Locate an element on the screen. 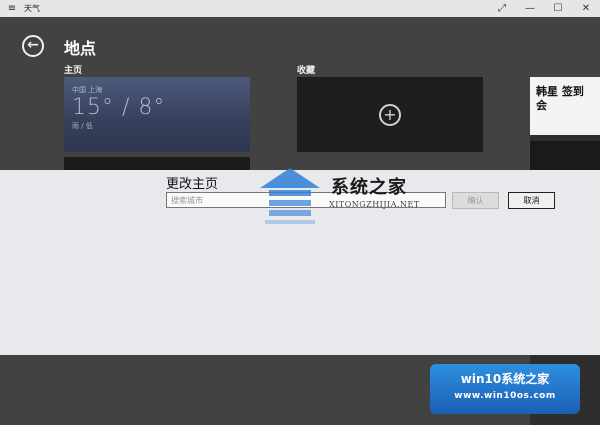 Image resolution: width=600 pixels, height=425 pixels. watermark-house-logo is located at coordinates (290, 196).